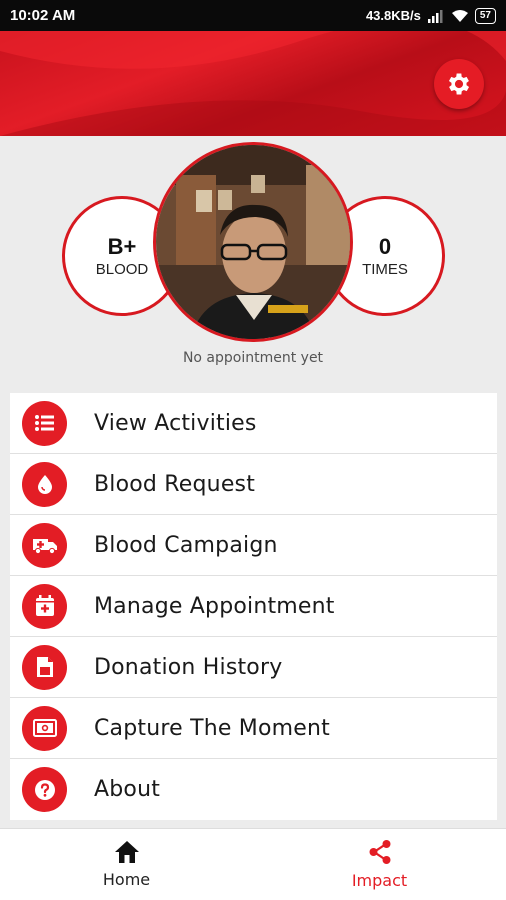  I want to click on header-wave-decoration, so click(253, 83).